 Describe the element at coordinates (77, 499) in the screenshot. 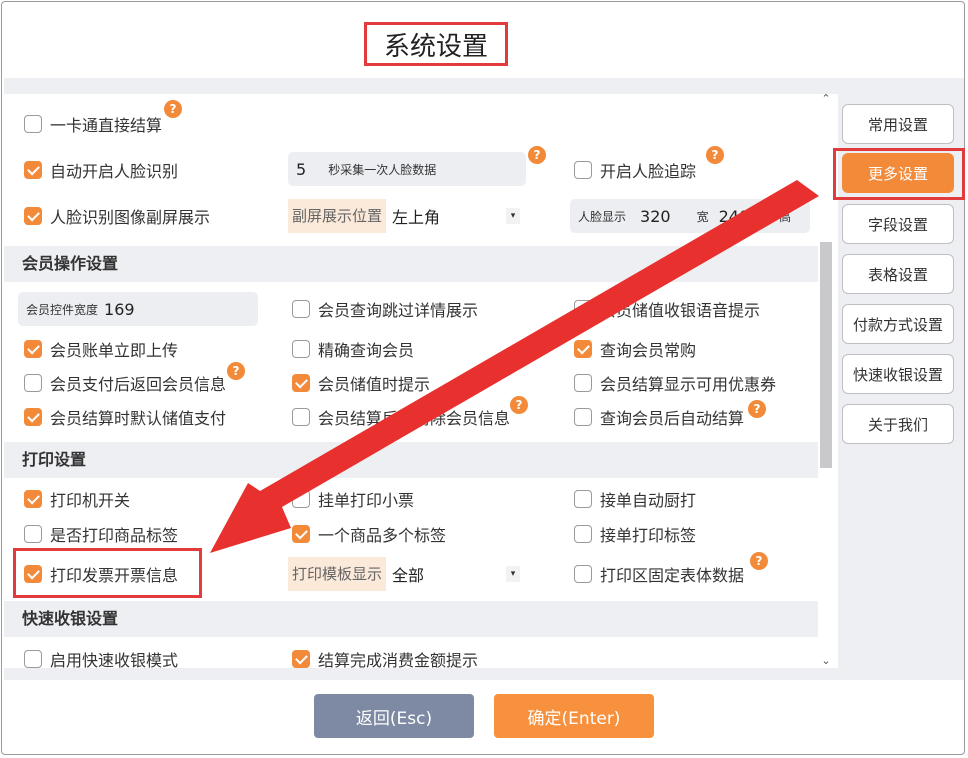

I see `option-printer-switch: 打印机开关` at that location.